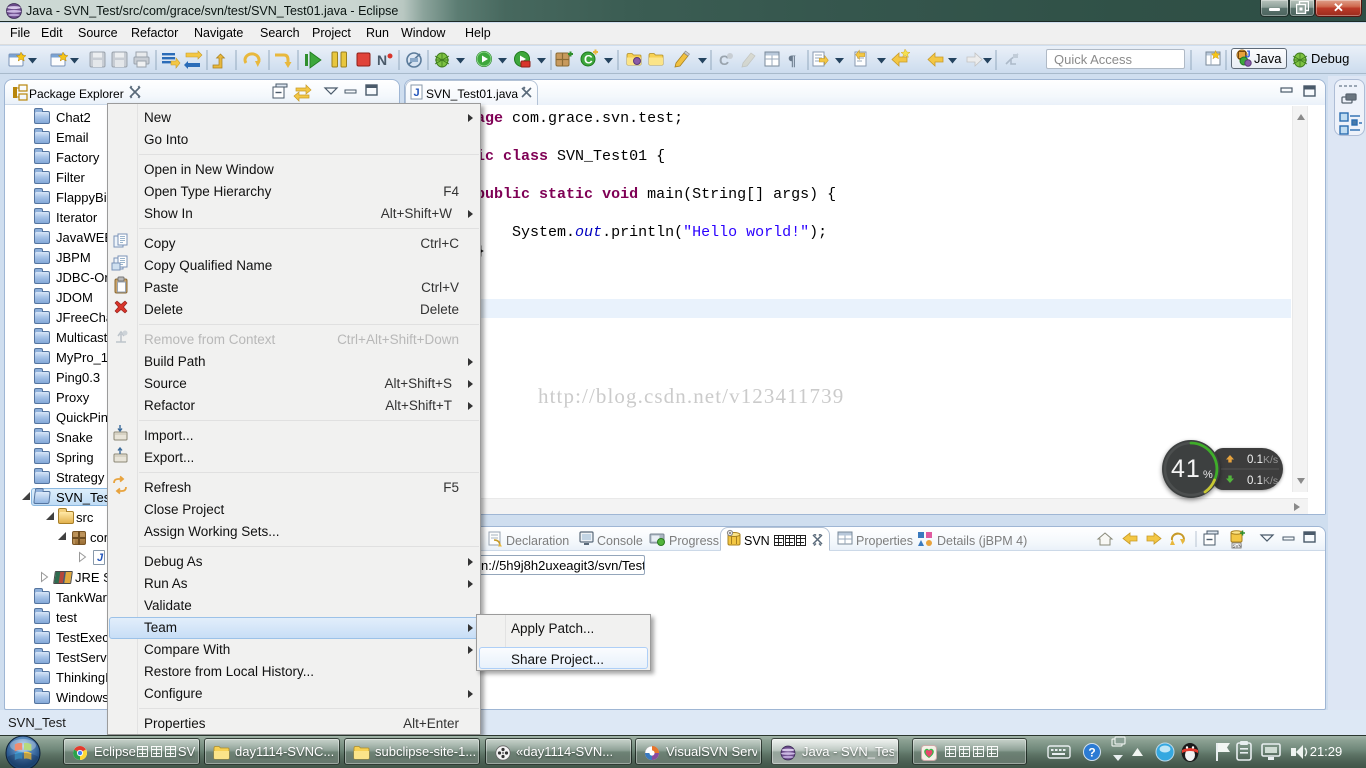 This screenshot has height=768, width=1366. What do you see at coordinates (382, 60) in the screenshot?
I see `svg-text: N` at bounding box center [382, 60].